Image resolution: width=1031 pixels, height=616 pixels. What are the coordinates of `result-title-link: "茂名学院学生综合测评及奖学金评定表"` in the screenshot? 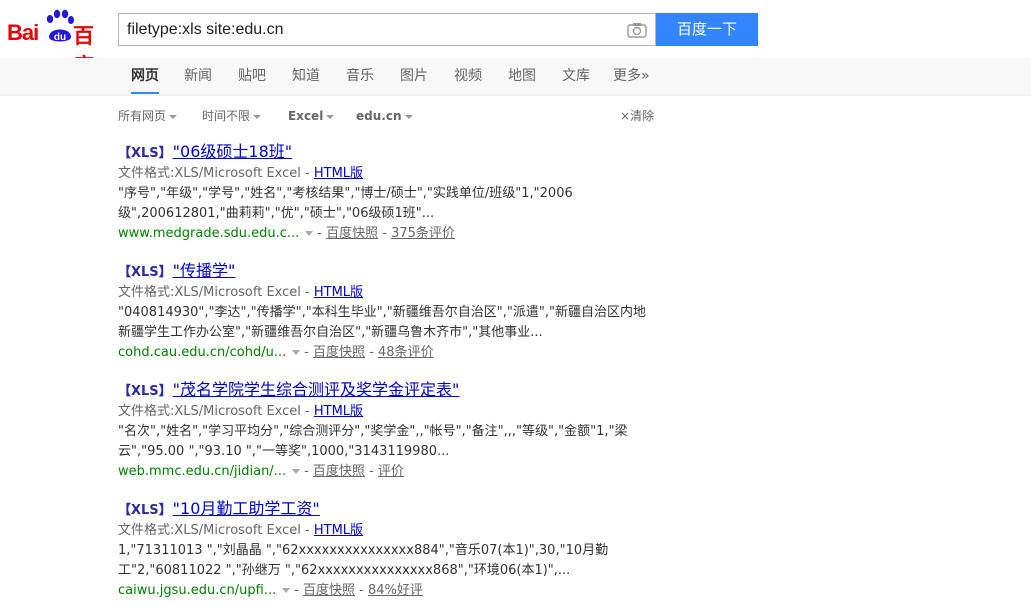 It's located at (316, 389).